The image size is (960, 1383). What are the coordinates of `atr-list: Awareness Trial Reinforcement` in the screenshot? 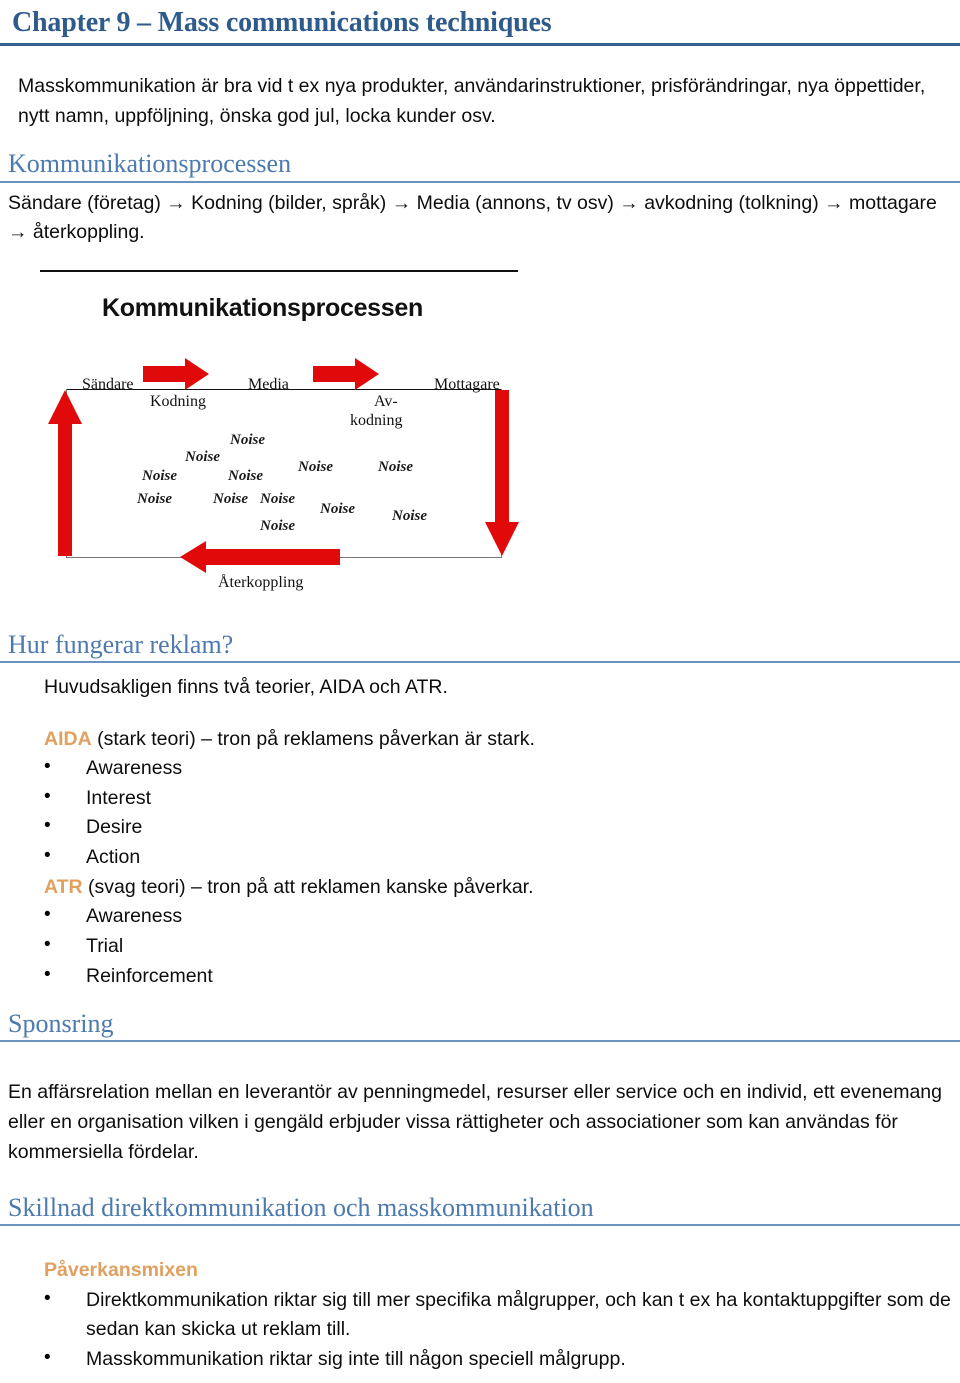 It's located at (480, 946).